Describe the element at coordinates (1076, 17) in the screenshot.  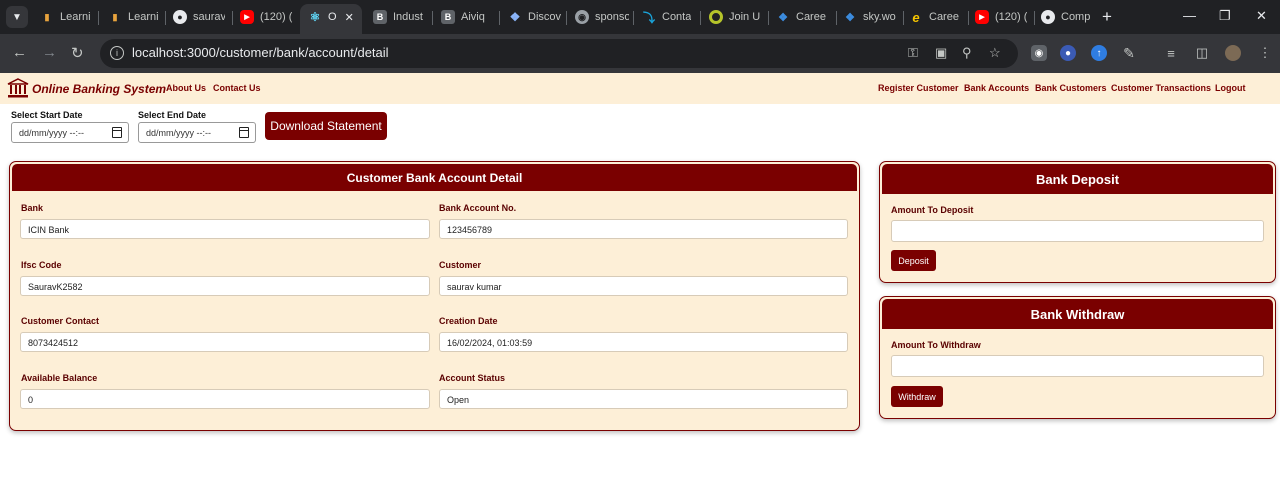
I see `browser-tab-title: Comp` at that location.